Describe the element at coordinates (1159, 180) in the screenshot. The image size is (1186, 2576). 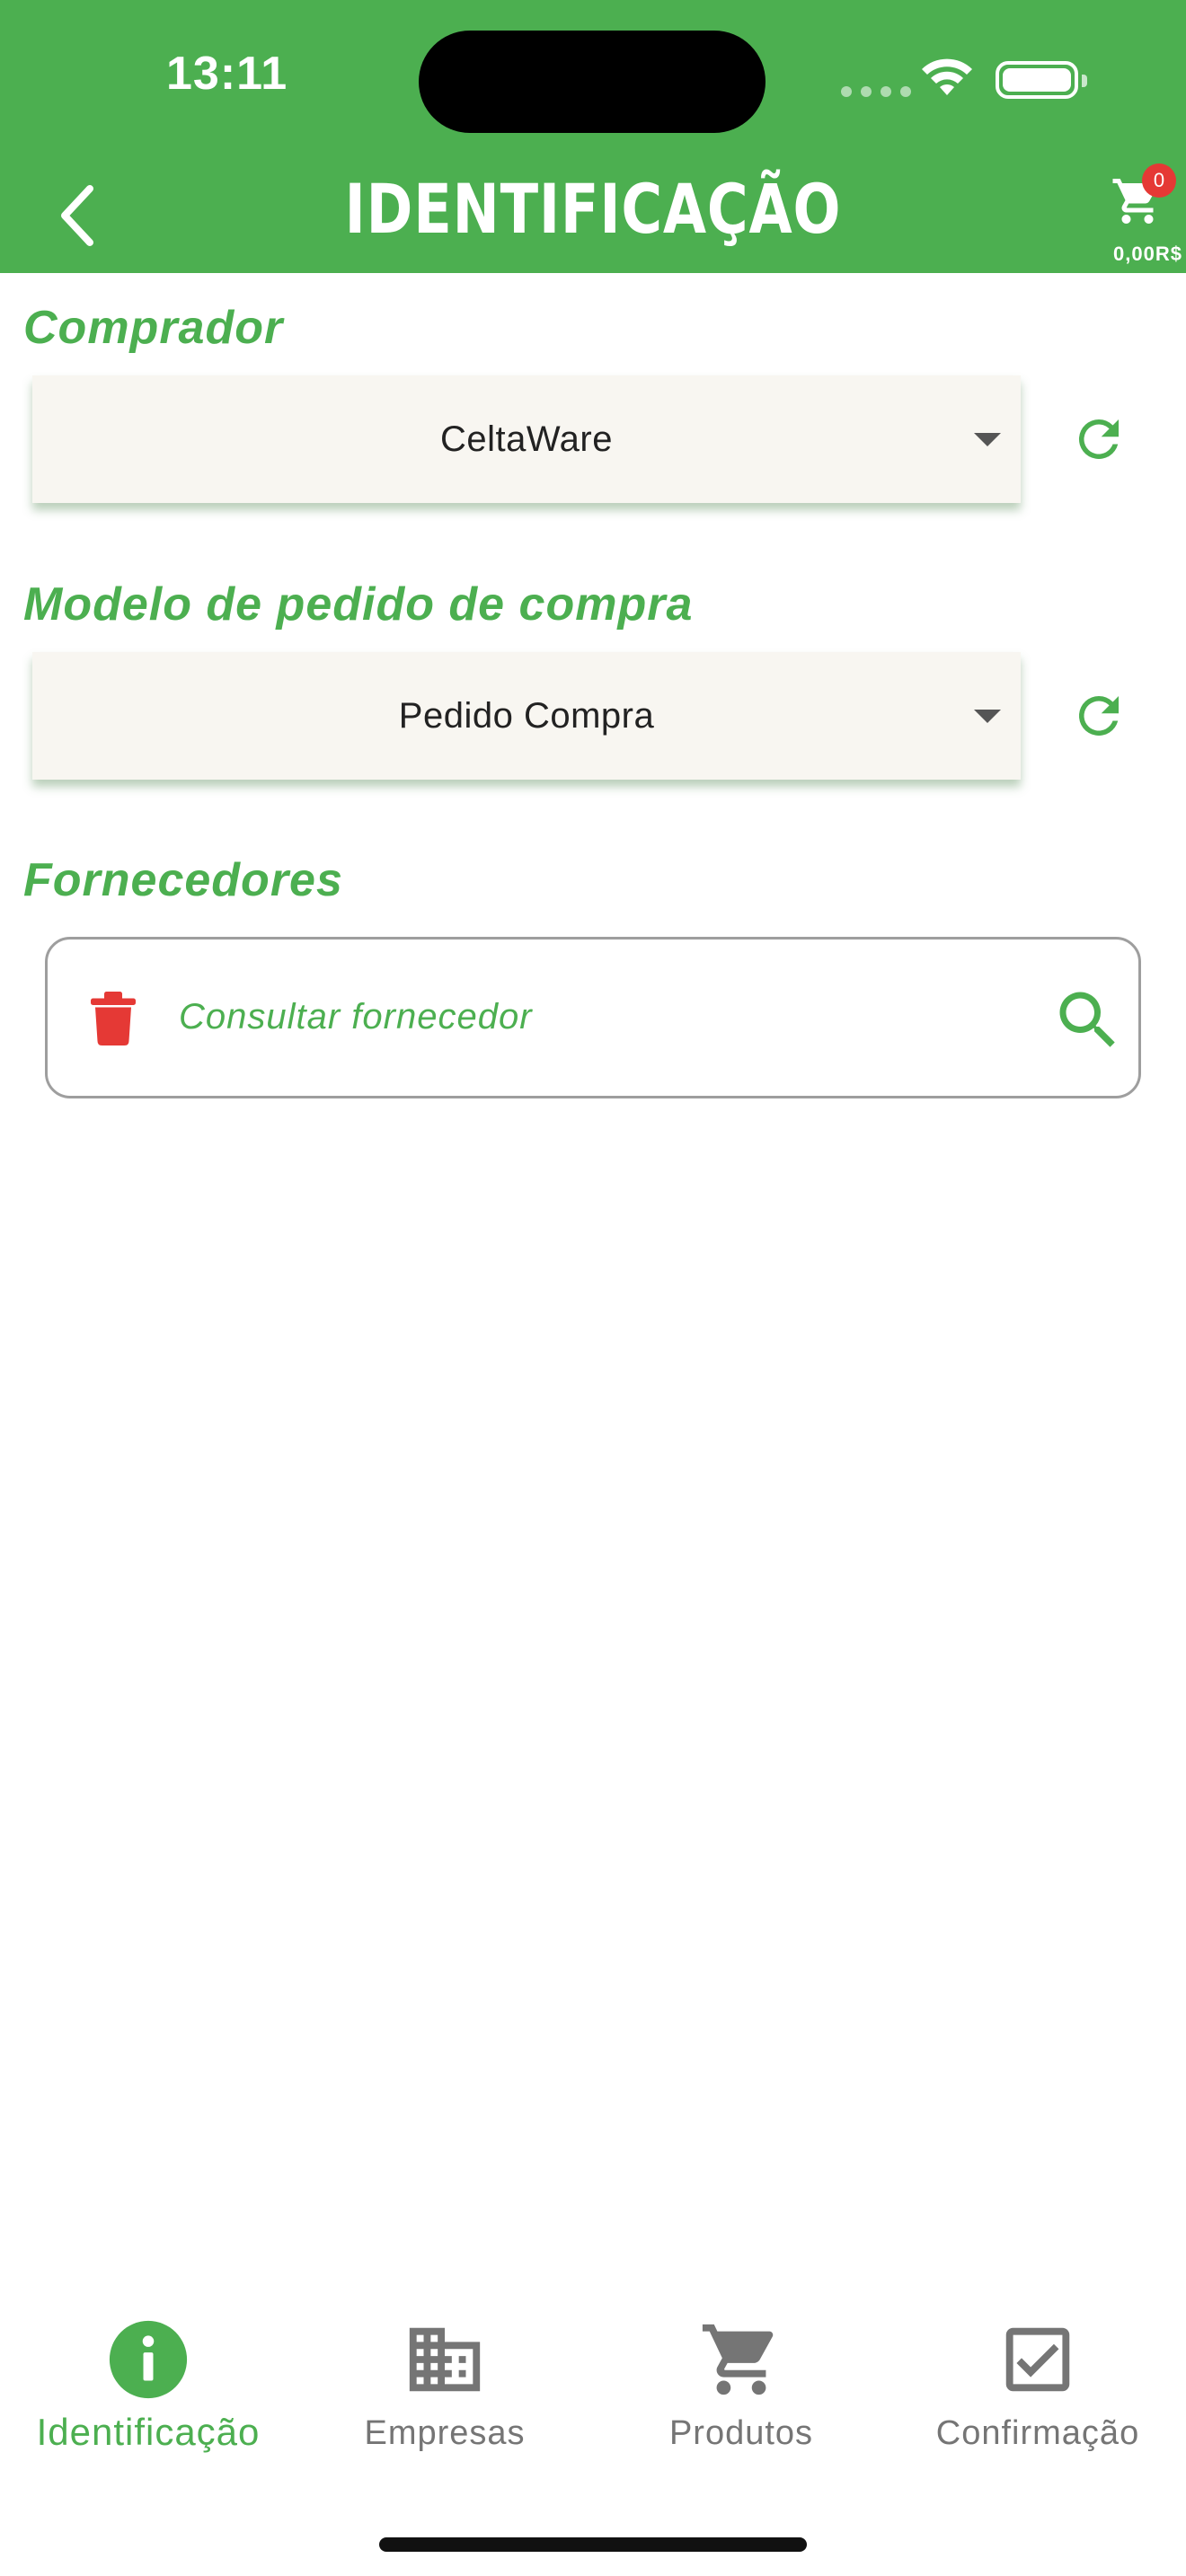
I see `cart-count-badge: 0` at that location.